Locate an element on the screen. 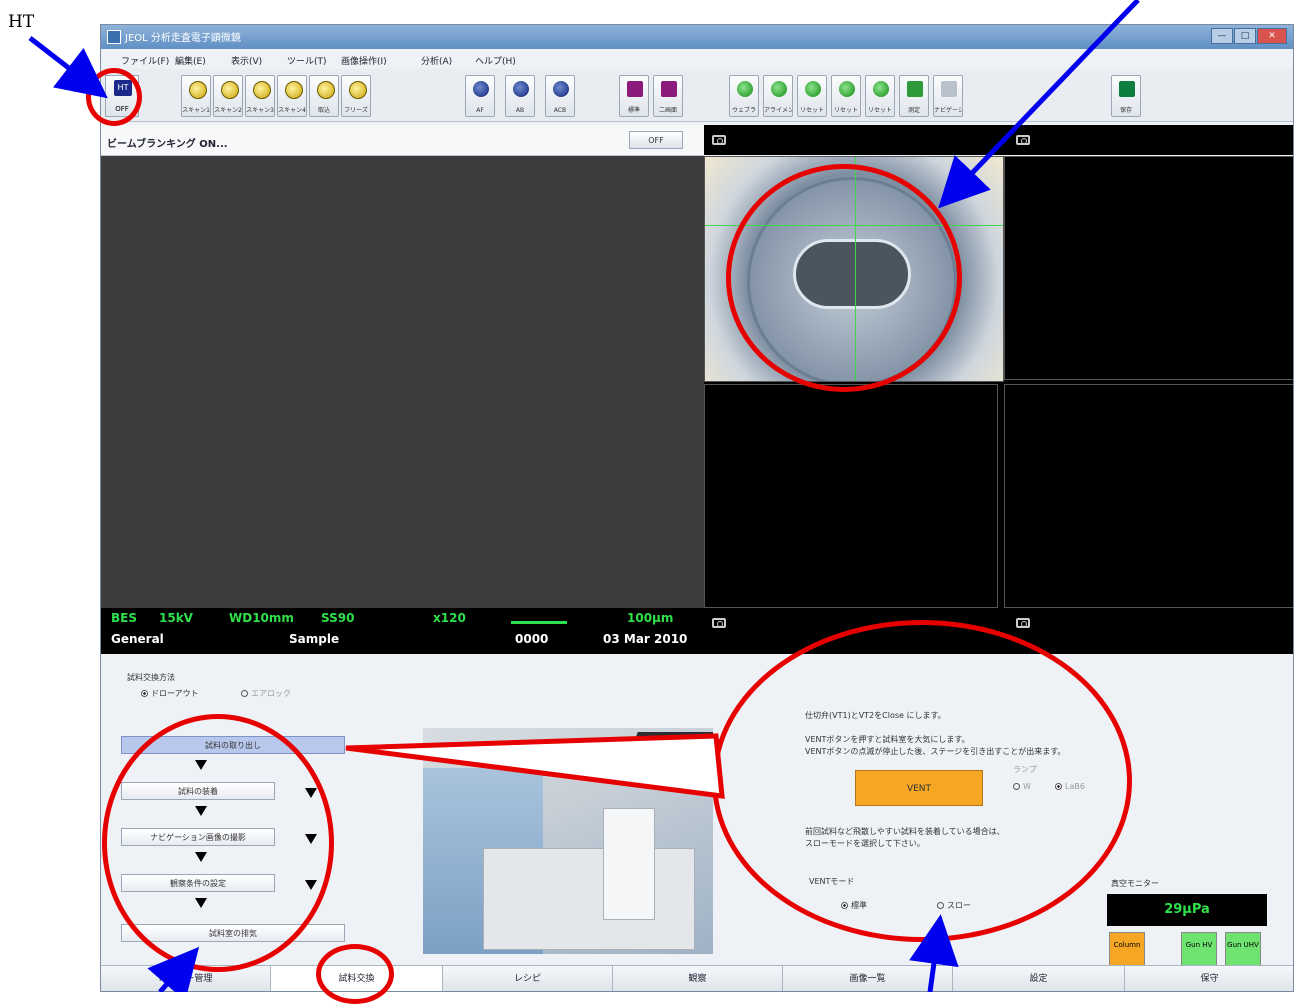 This screenshot has width=1306, height=1004. arrow-to-camera is located at coordinates (1039, 104).